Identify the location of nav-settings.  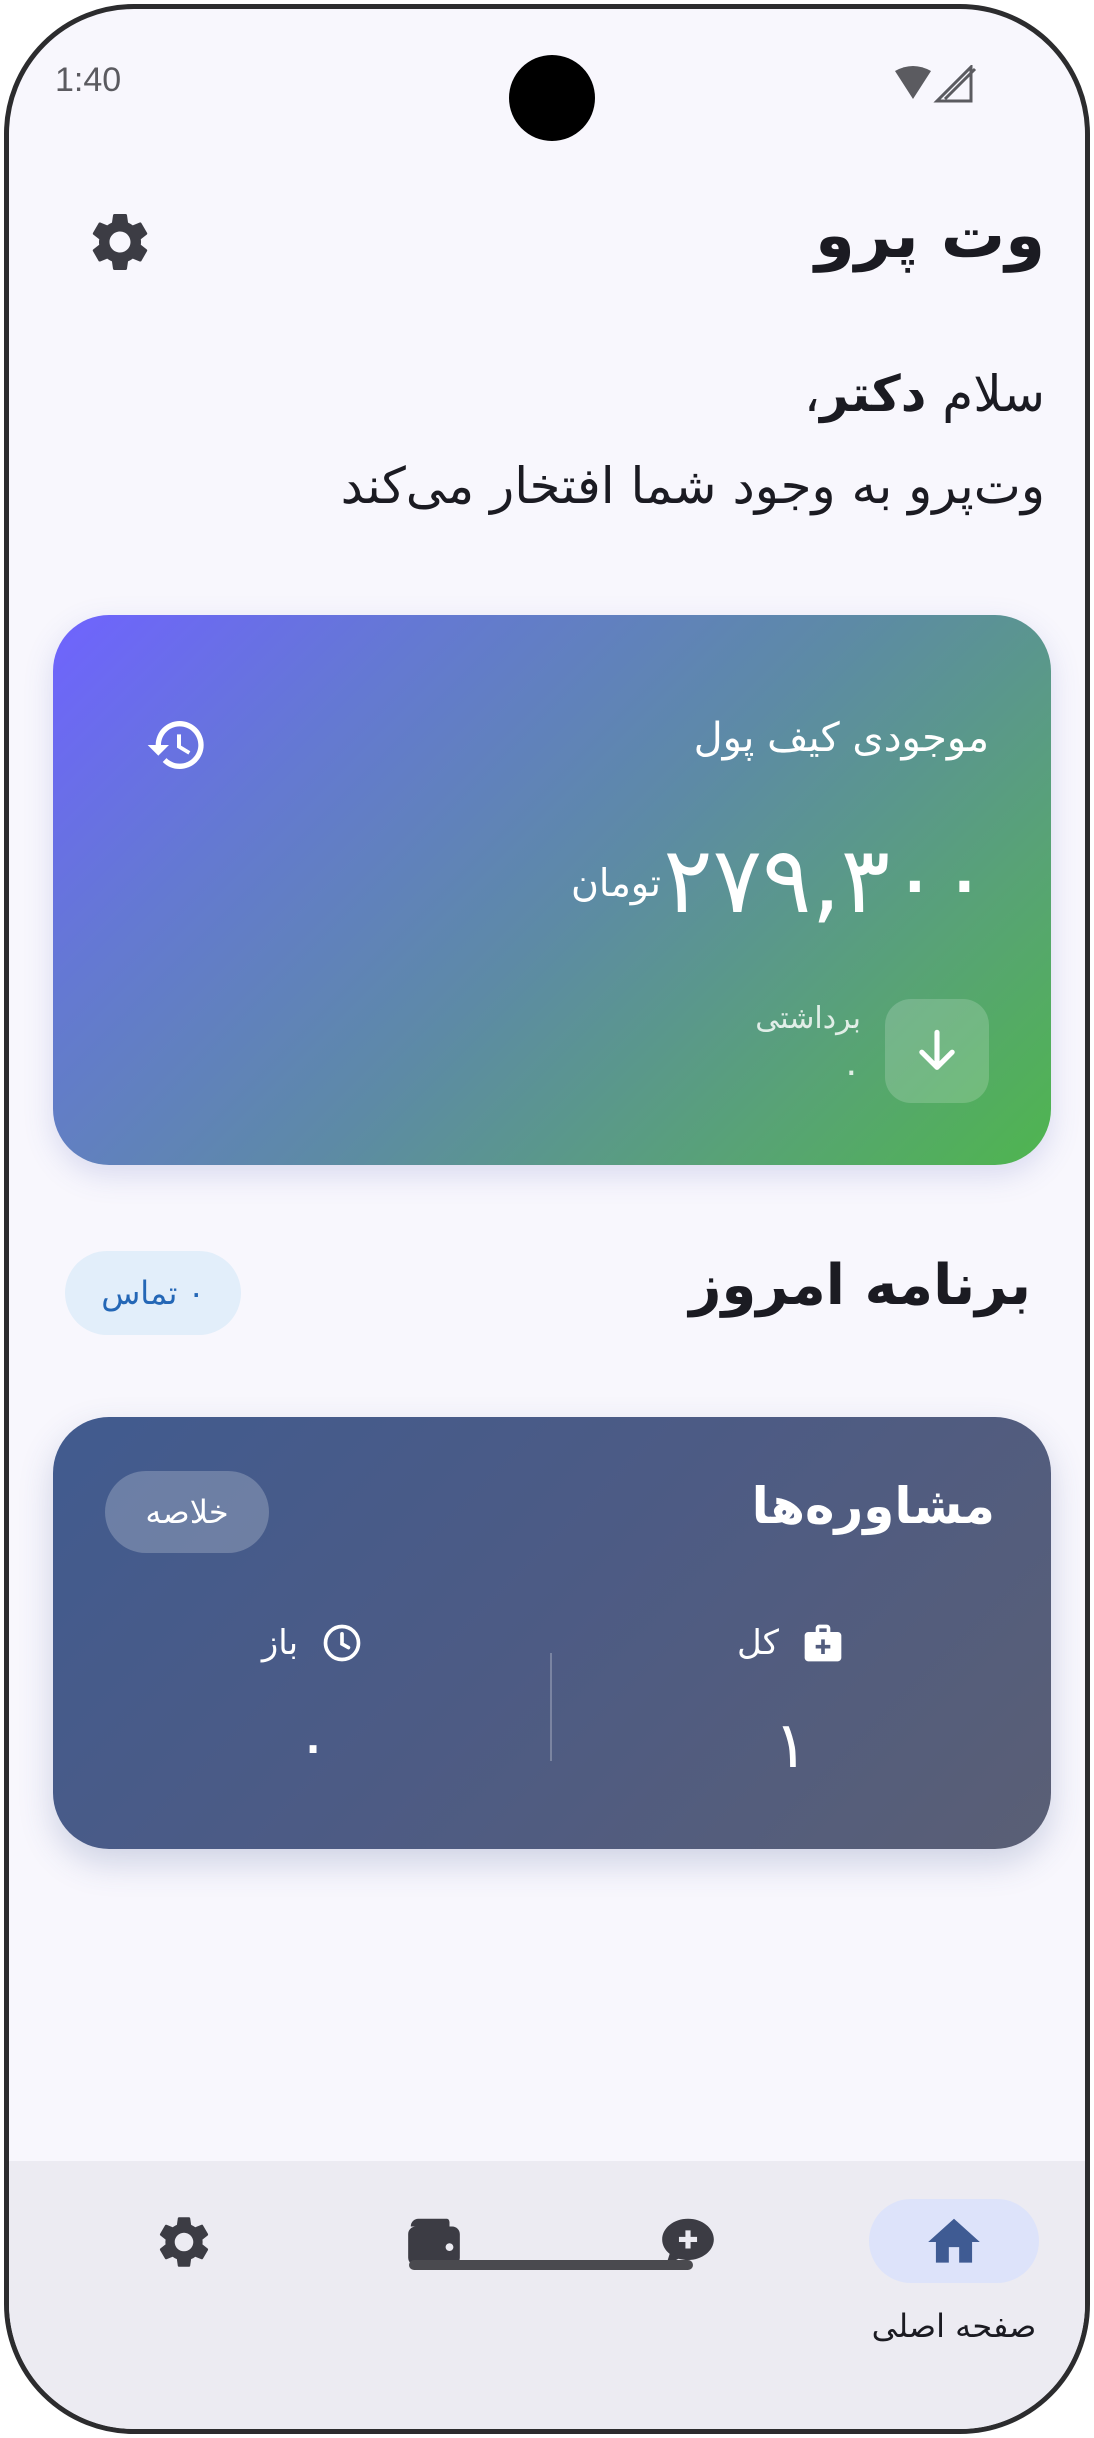
(184, 2279).